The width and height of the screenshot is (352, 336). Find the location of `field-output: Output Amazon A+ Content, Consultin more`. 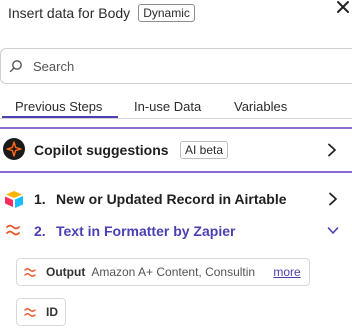

field-output: Output Amazon A+ Content, Consultin more is located at coordinates (163, 272).